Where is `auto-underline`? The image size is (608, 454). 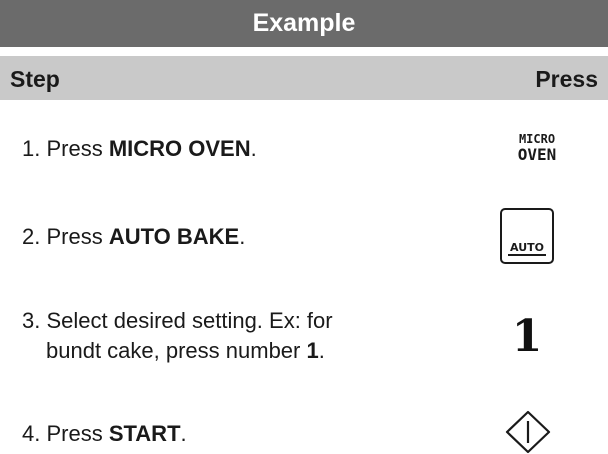
auto-underline is located at coordinates (527, 255).